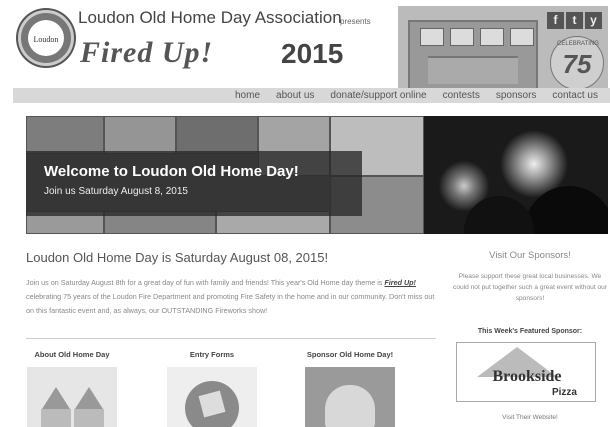  Describe the element at coordinates (72, 397) in the screenshot. I see `tents-image` at that location.